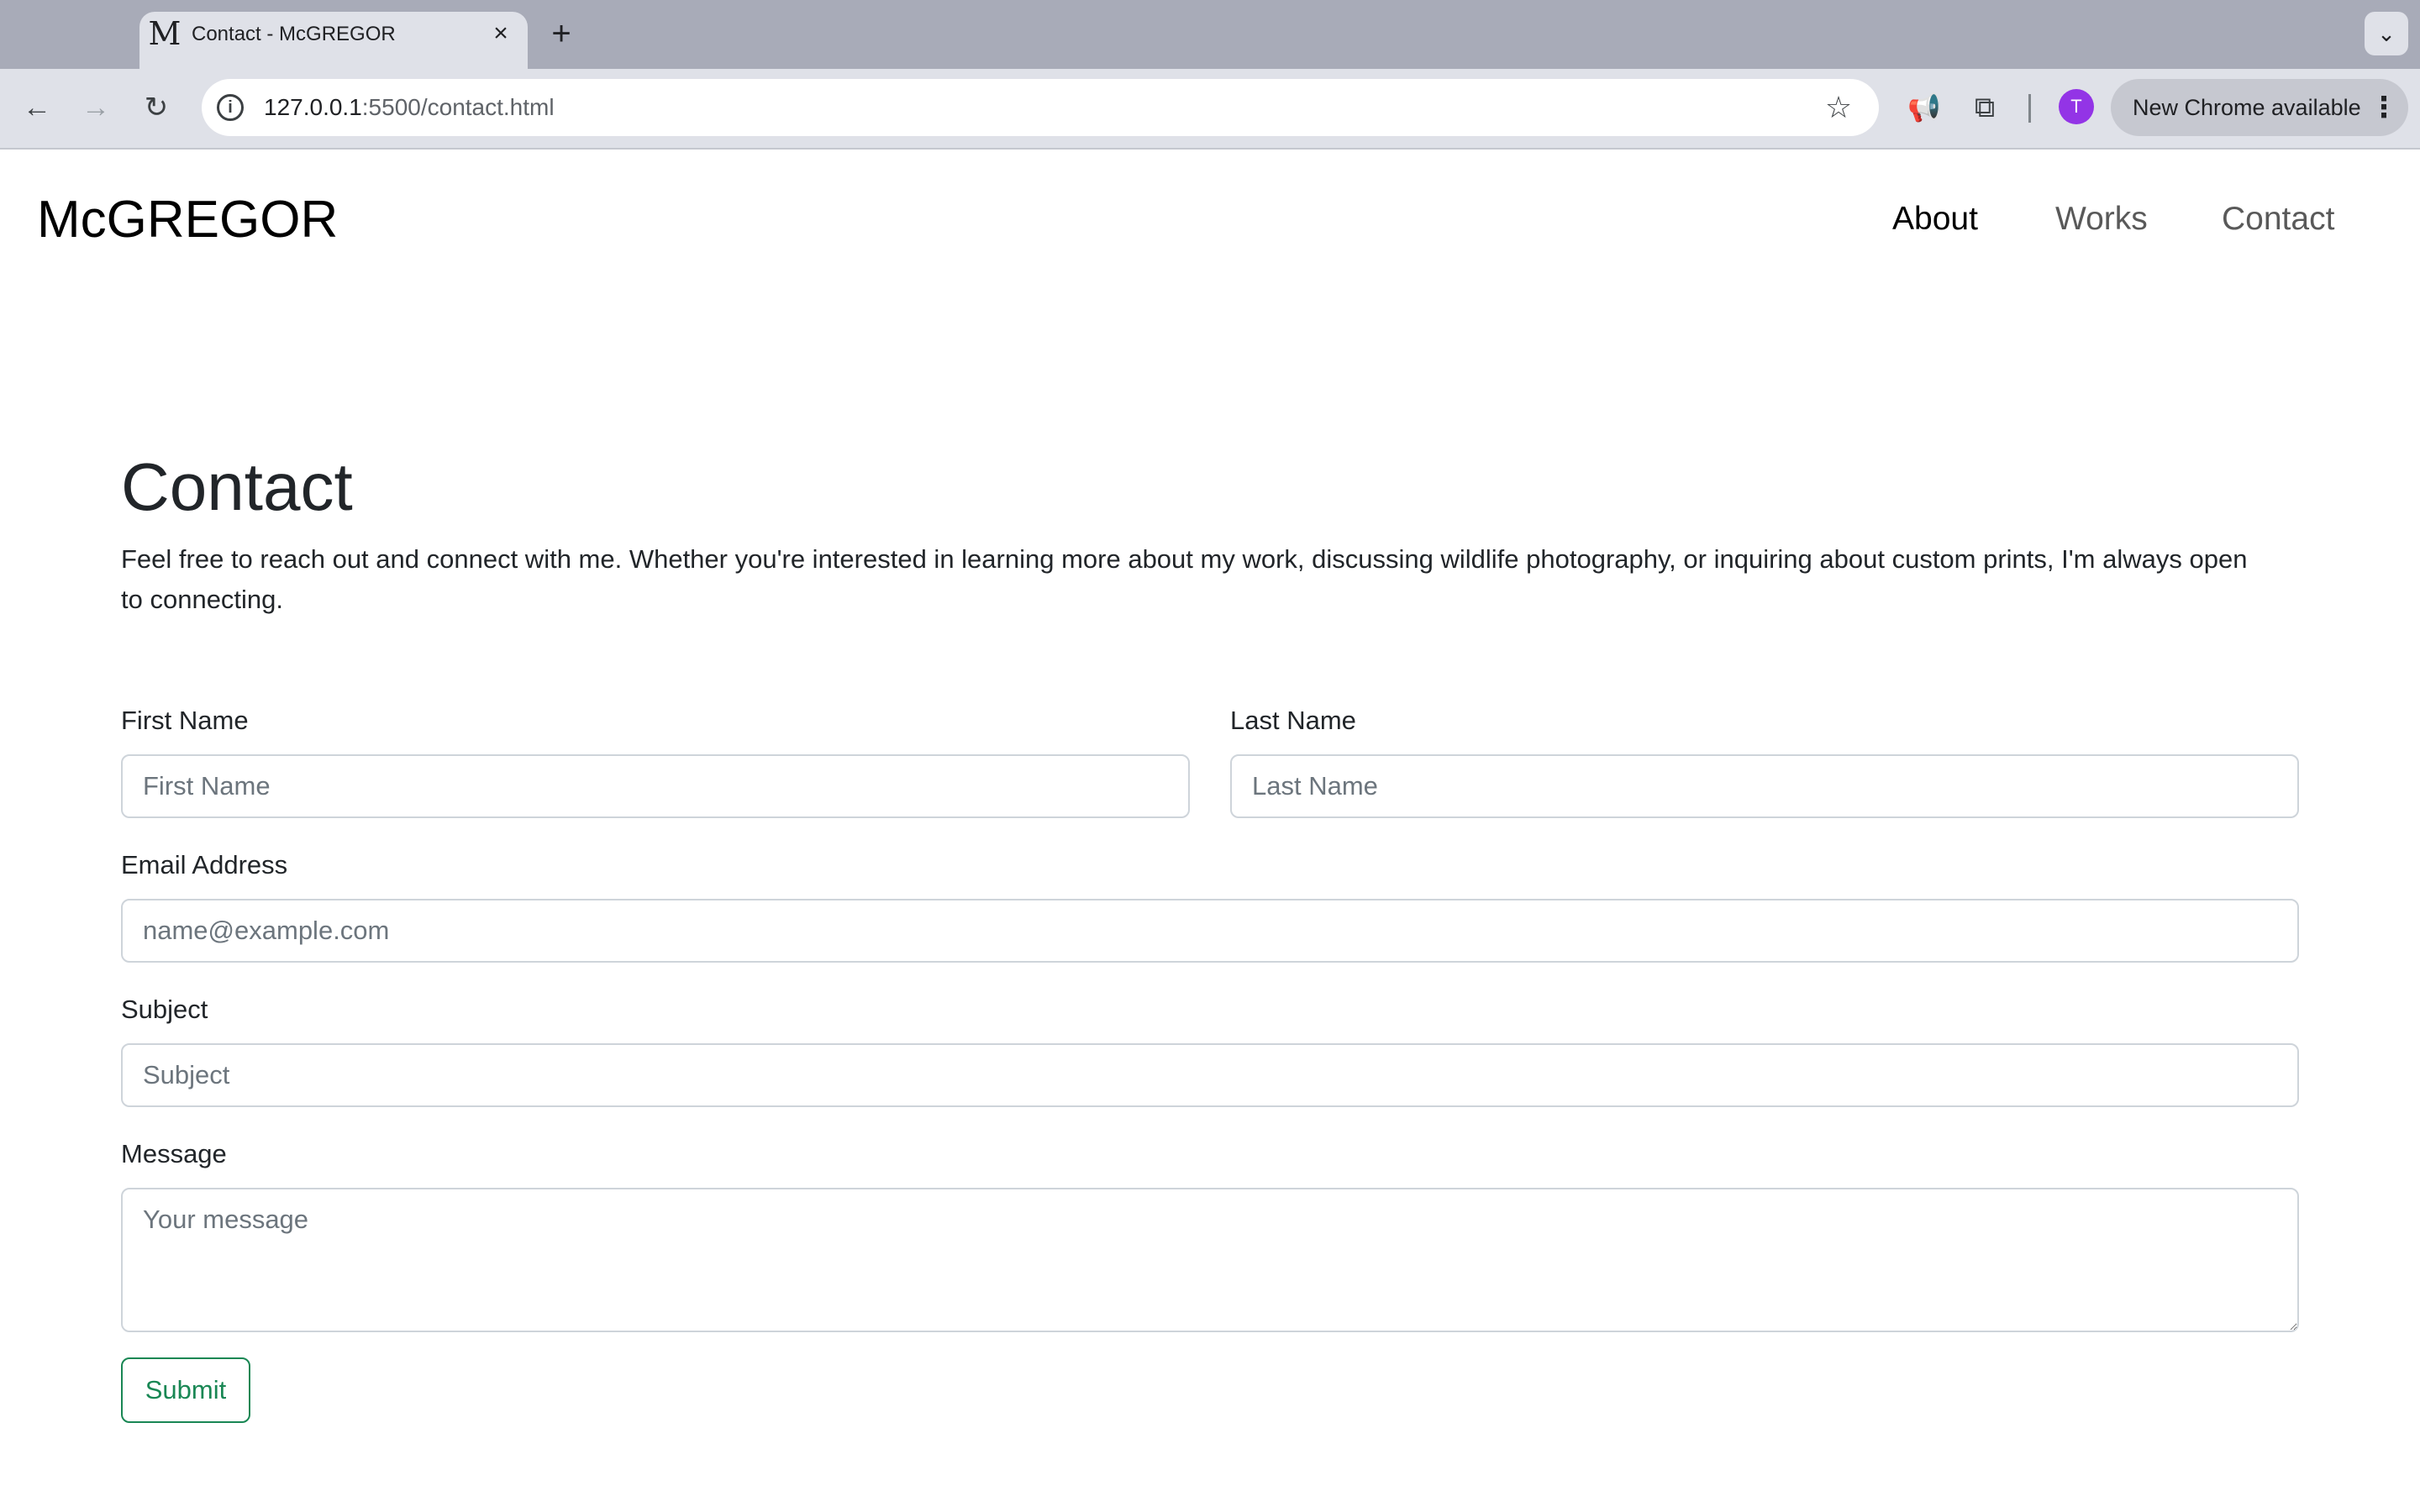  Describe the element at coordinates (204, 864) in the screenshot. I see `email-label: Email Address` at that location.